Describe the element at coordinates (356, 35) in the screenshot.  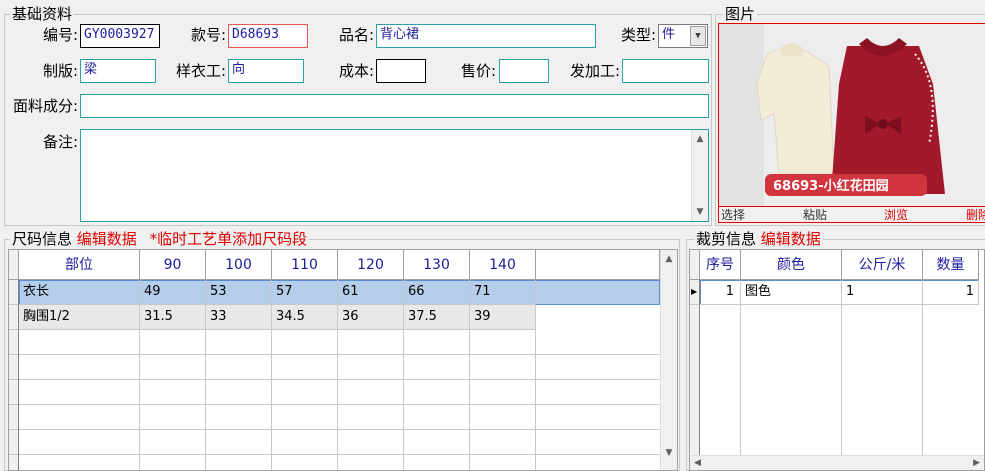
I see `name-label: 品名:` at that location.